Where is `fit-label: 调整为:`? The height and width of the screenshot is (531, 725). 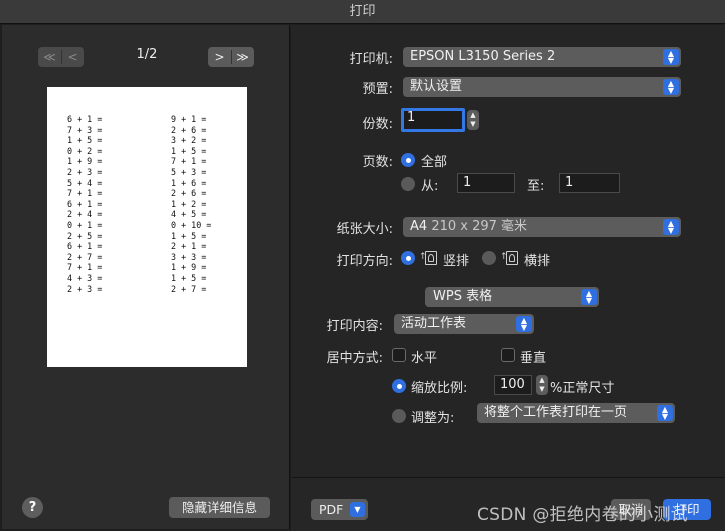 fit-label: 调整为: is located at coordinates (433, 418).